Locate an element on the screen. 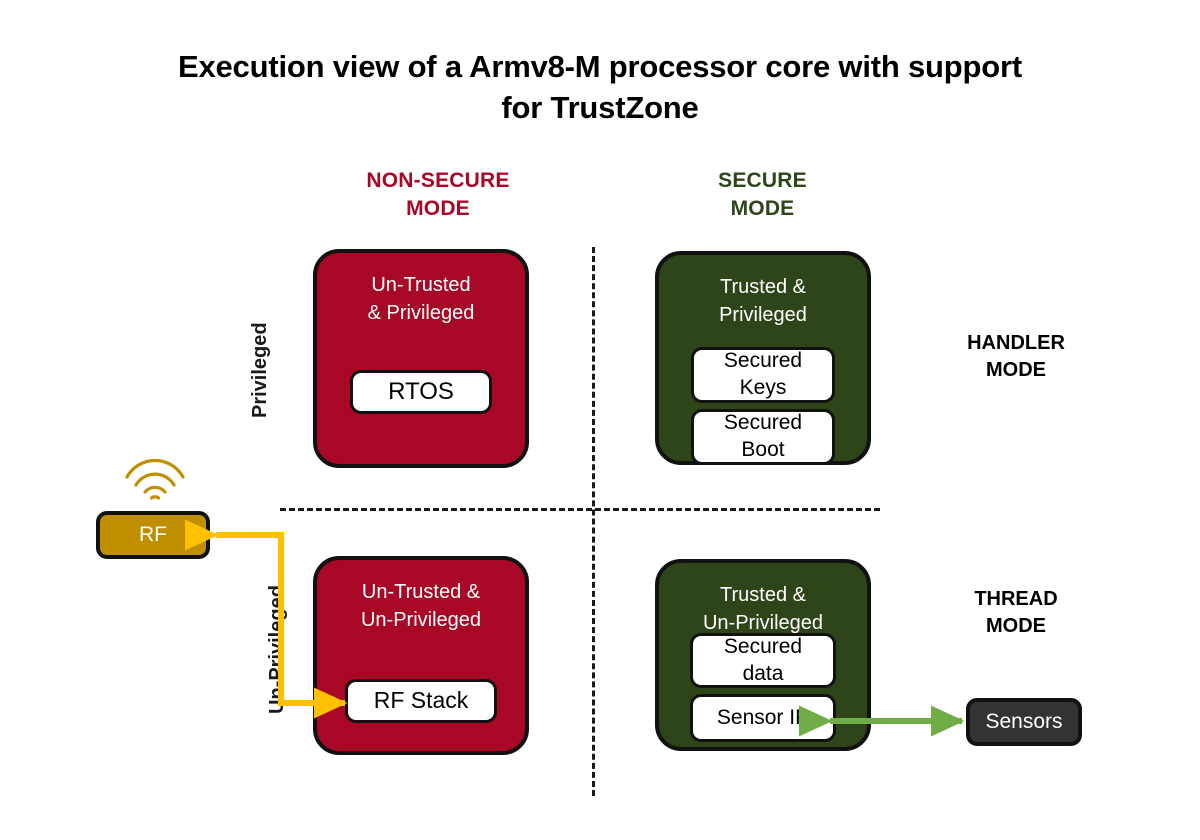  divider-horizontal is located at coordinates (580, 509).